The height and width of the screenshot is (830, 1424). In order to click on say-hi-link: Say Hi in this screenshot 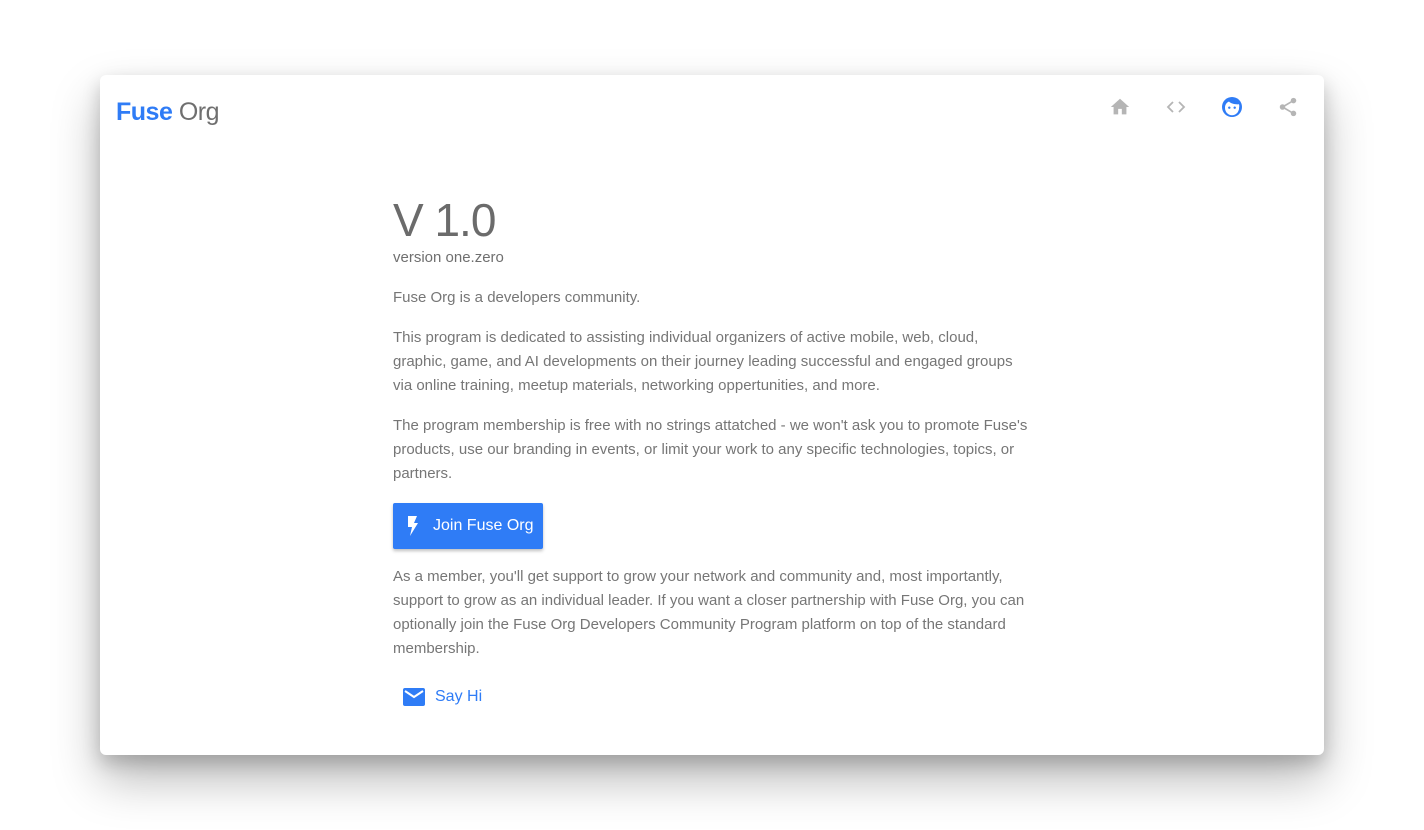, I will do `click(442, 697)`.